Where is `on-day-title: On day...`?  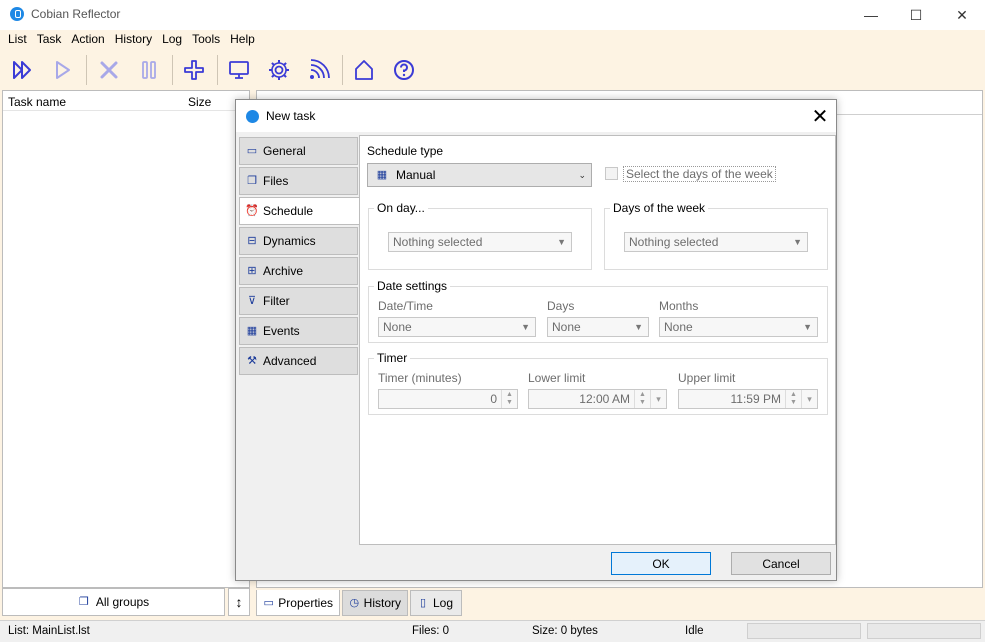 on-day-title: On day... is located at coordinates (401, 208).